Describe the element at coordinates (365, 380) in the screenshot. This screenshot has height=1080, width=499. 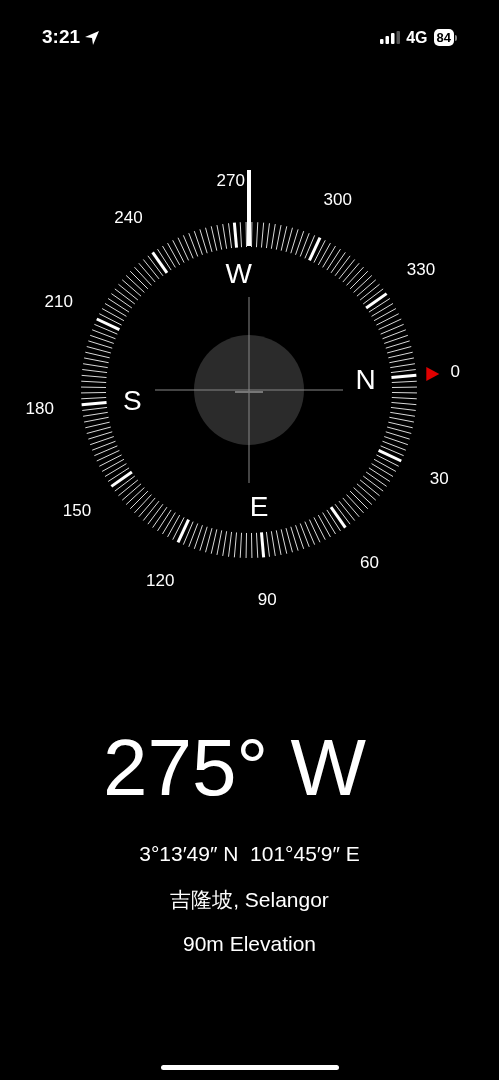
I see `cardinal-label: N` at that location.